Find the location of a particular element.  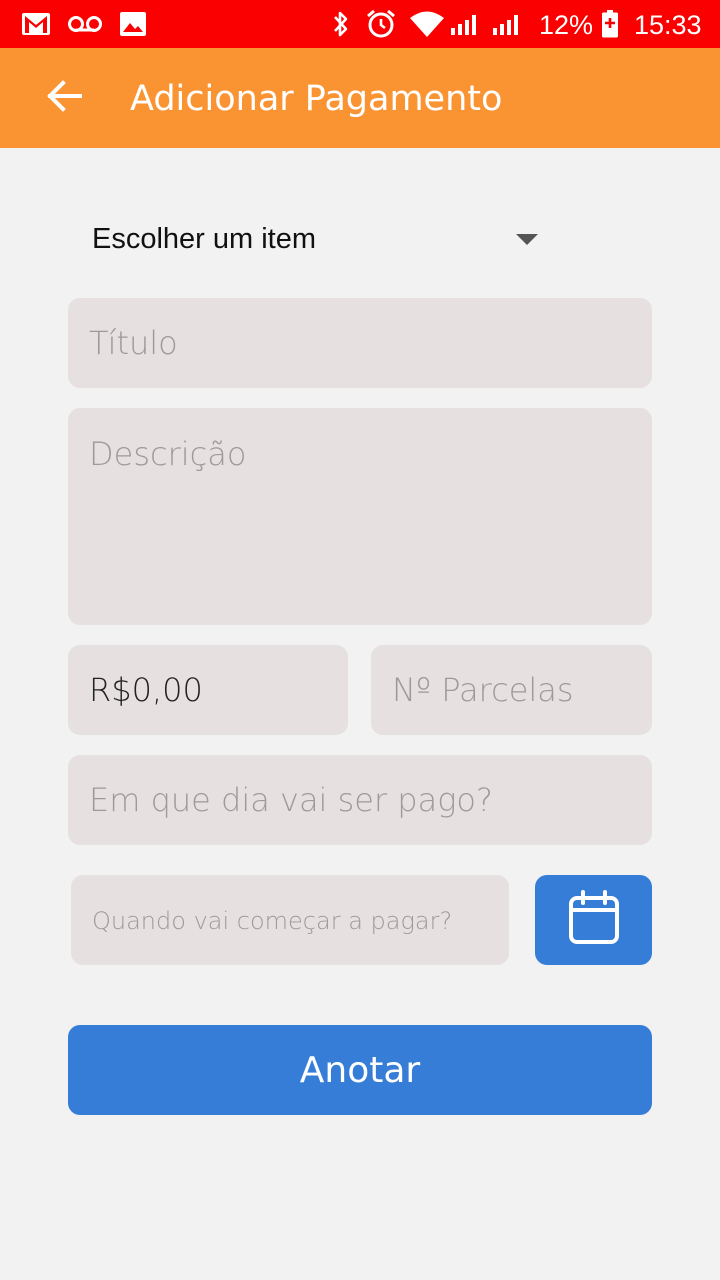

submit-button: Anotar is located at coordinates (360, 1070).